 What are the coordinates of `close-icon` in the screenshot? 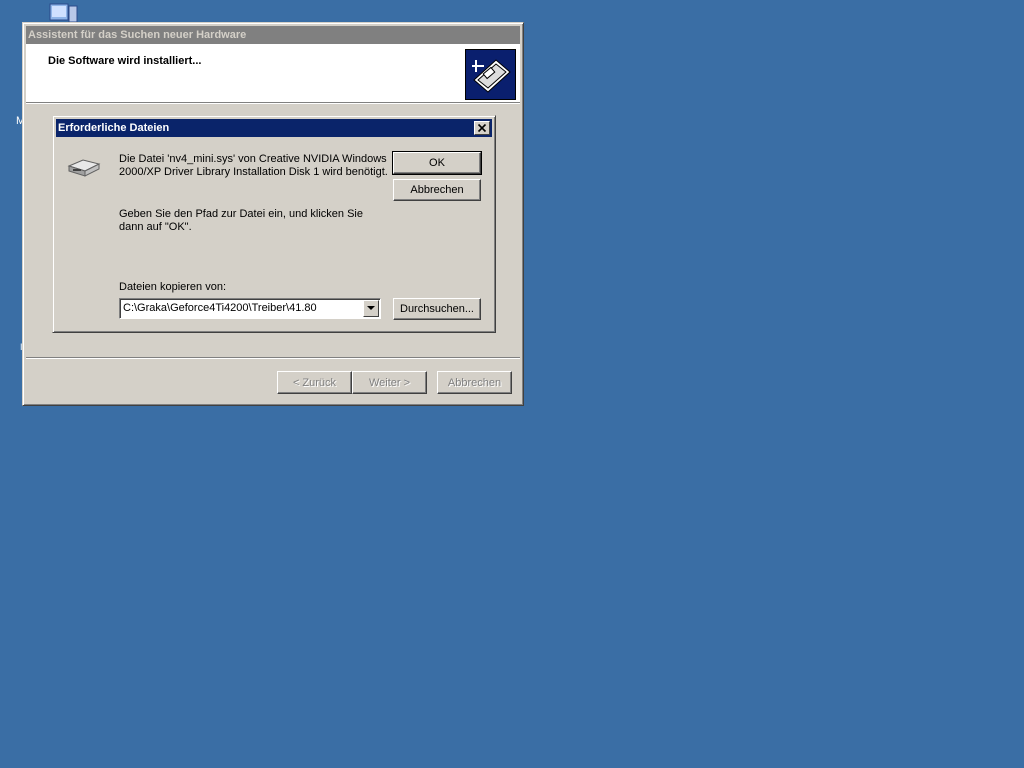 It's located at (482, 128).